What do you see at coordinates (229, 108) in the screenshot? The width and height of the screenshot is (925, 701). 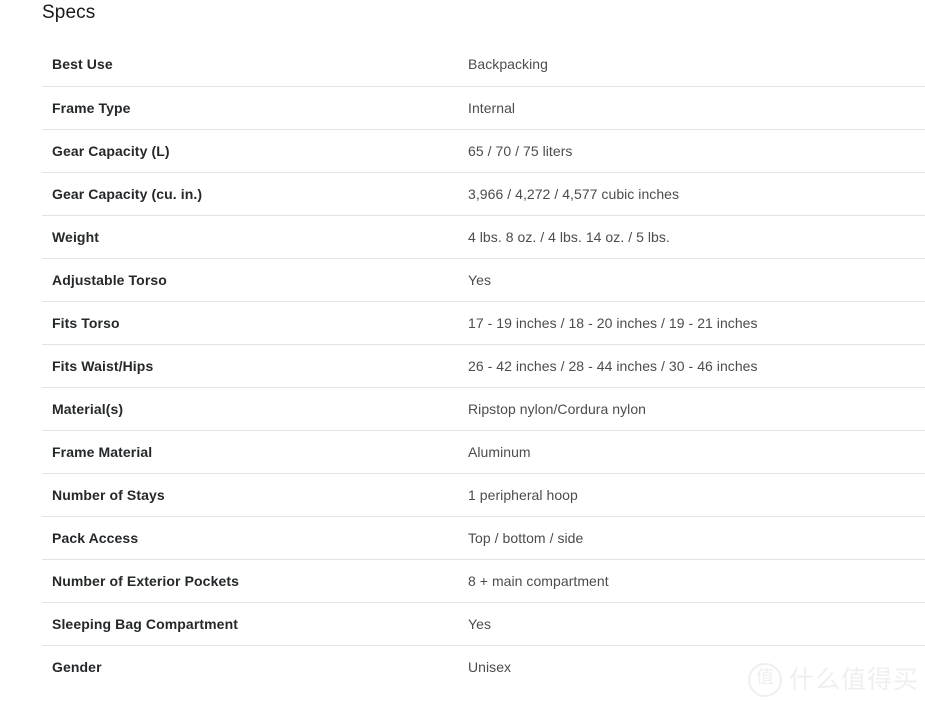 I see `spec-label: Frame Type` at bounding box center [229, 108].